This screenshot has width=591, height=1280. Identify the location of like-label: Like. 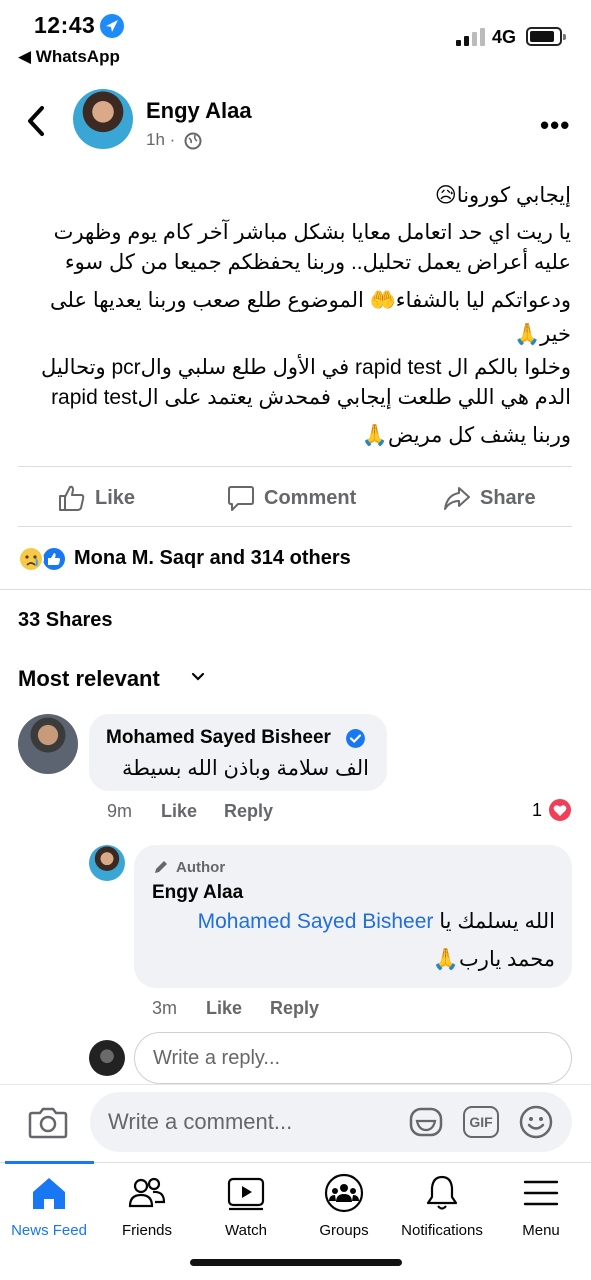
(115, 497).